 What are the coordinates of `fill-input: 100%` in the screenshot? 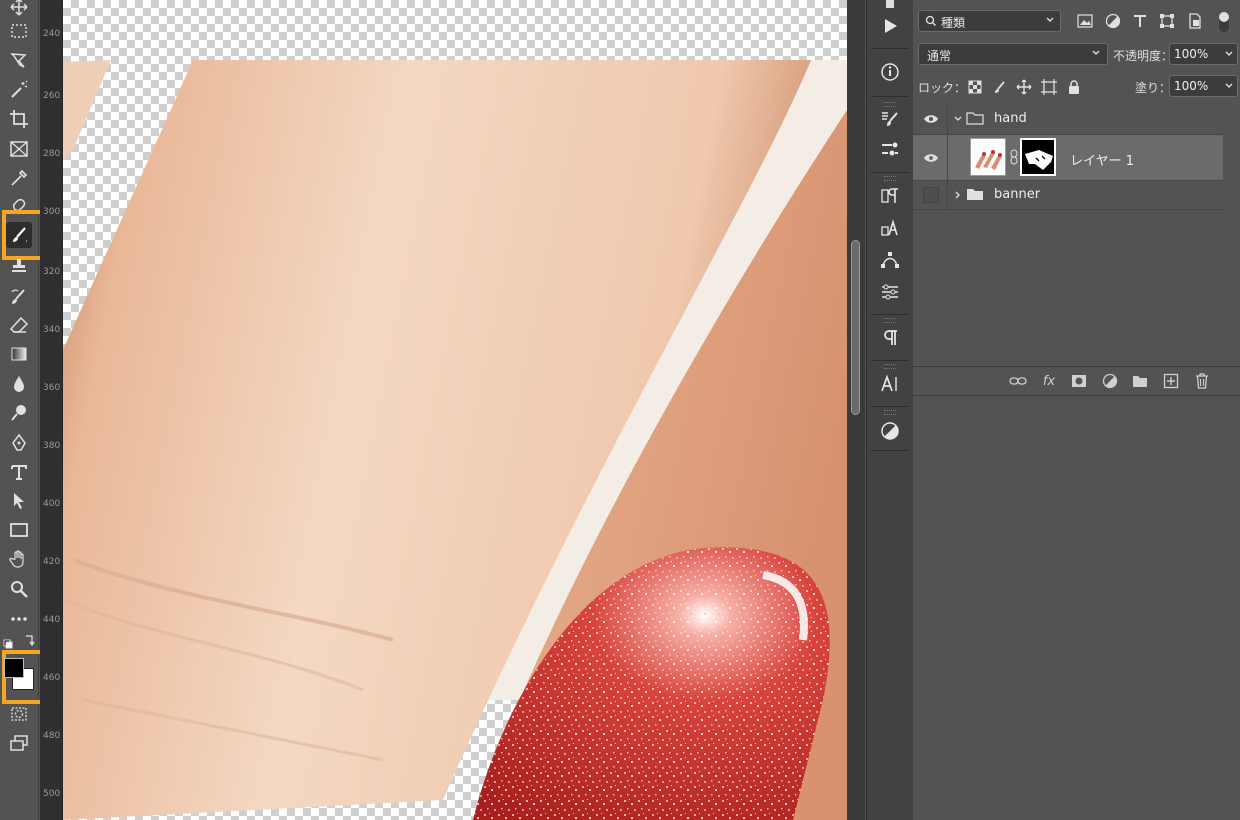 It's located at (1195, 86).